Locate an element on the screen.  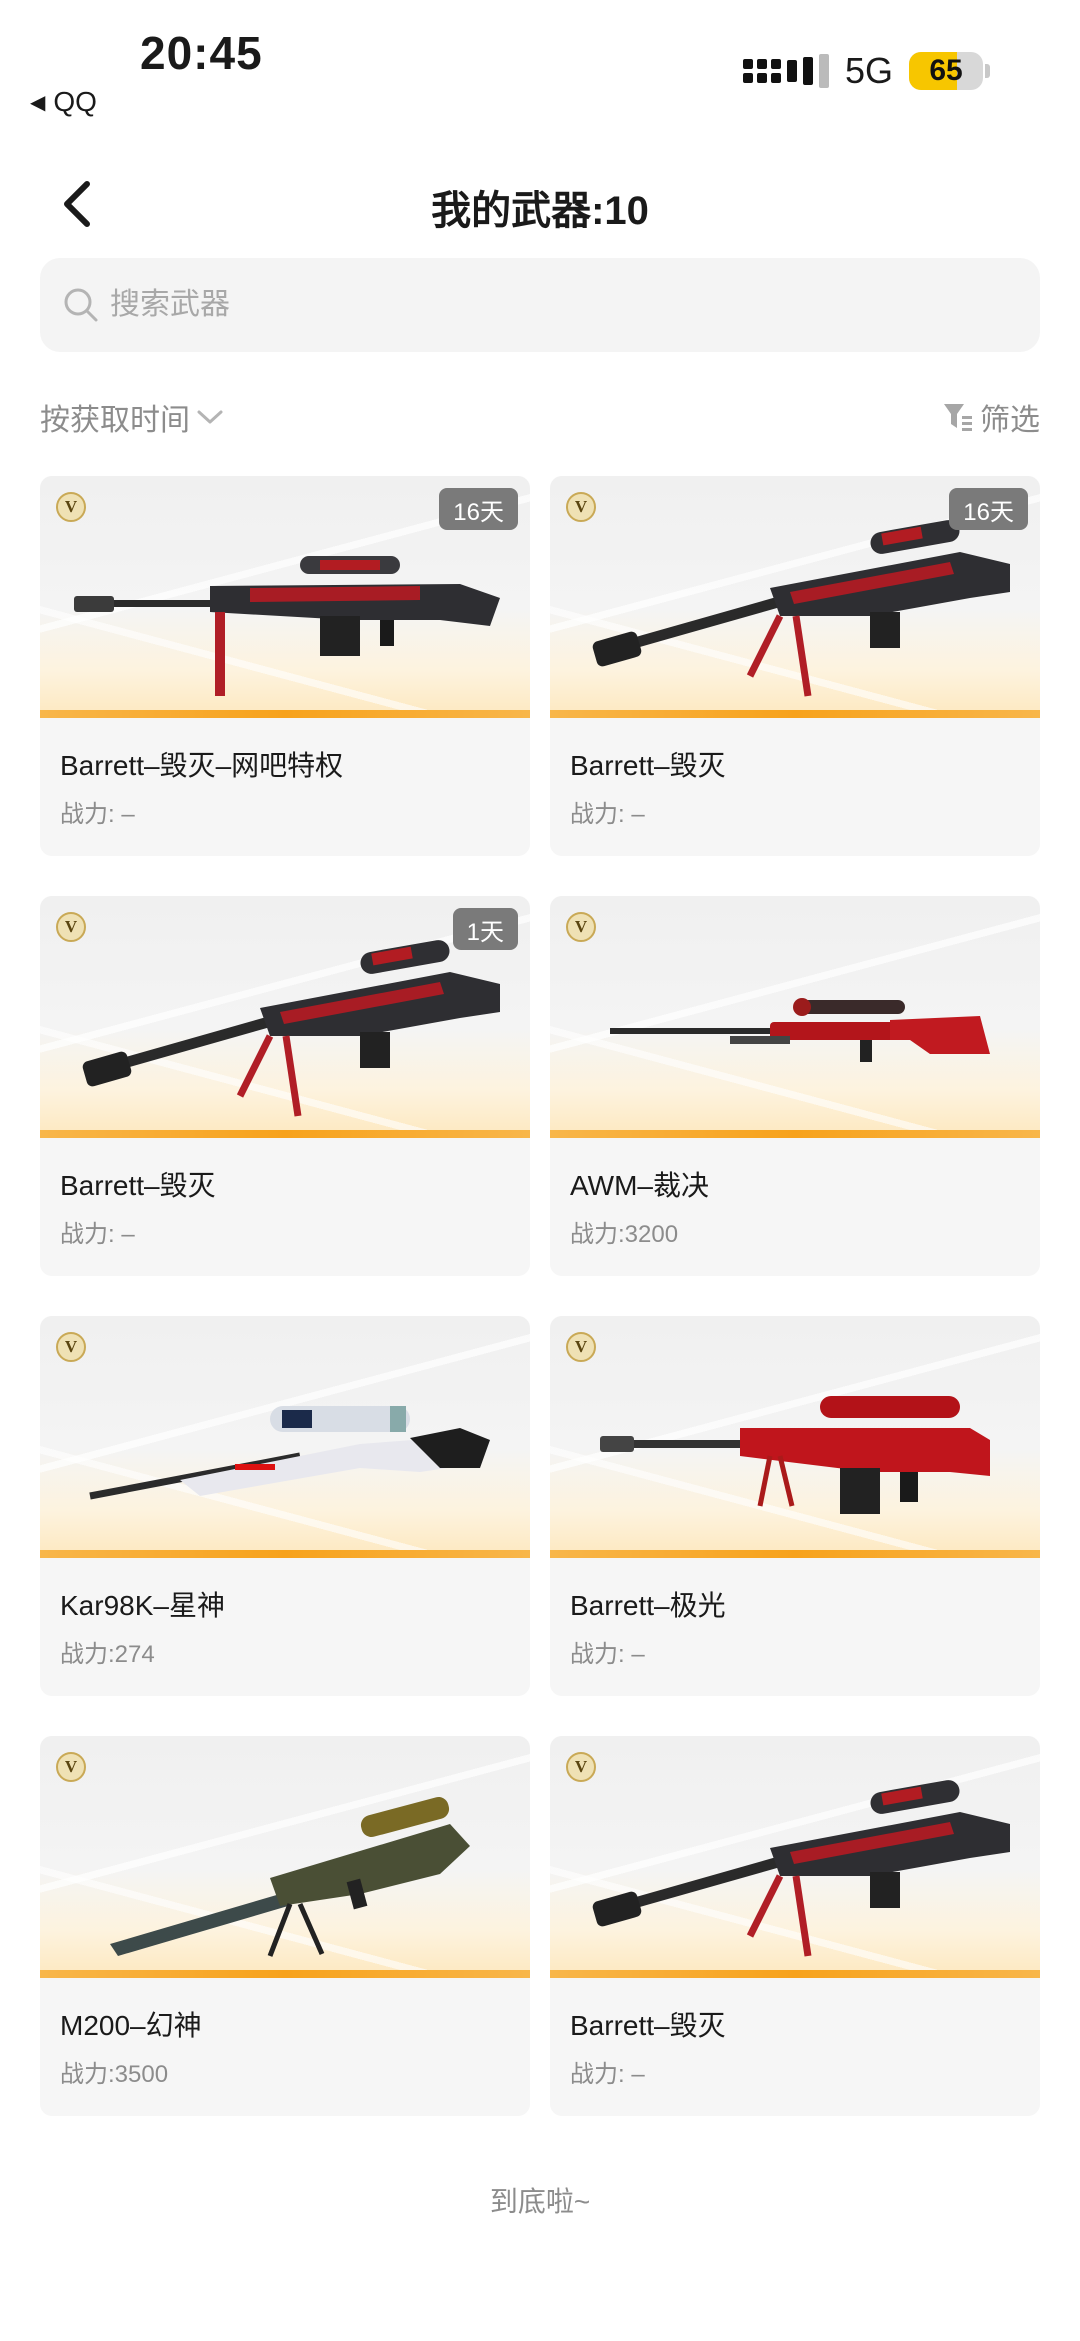
weapon-power: 战力:274 is located at coordinates (107, 1654).